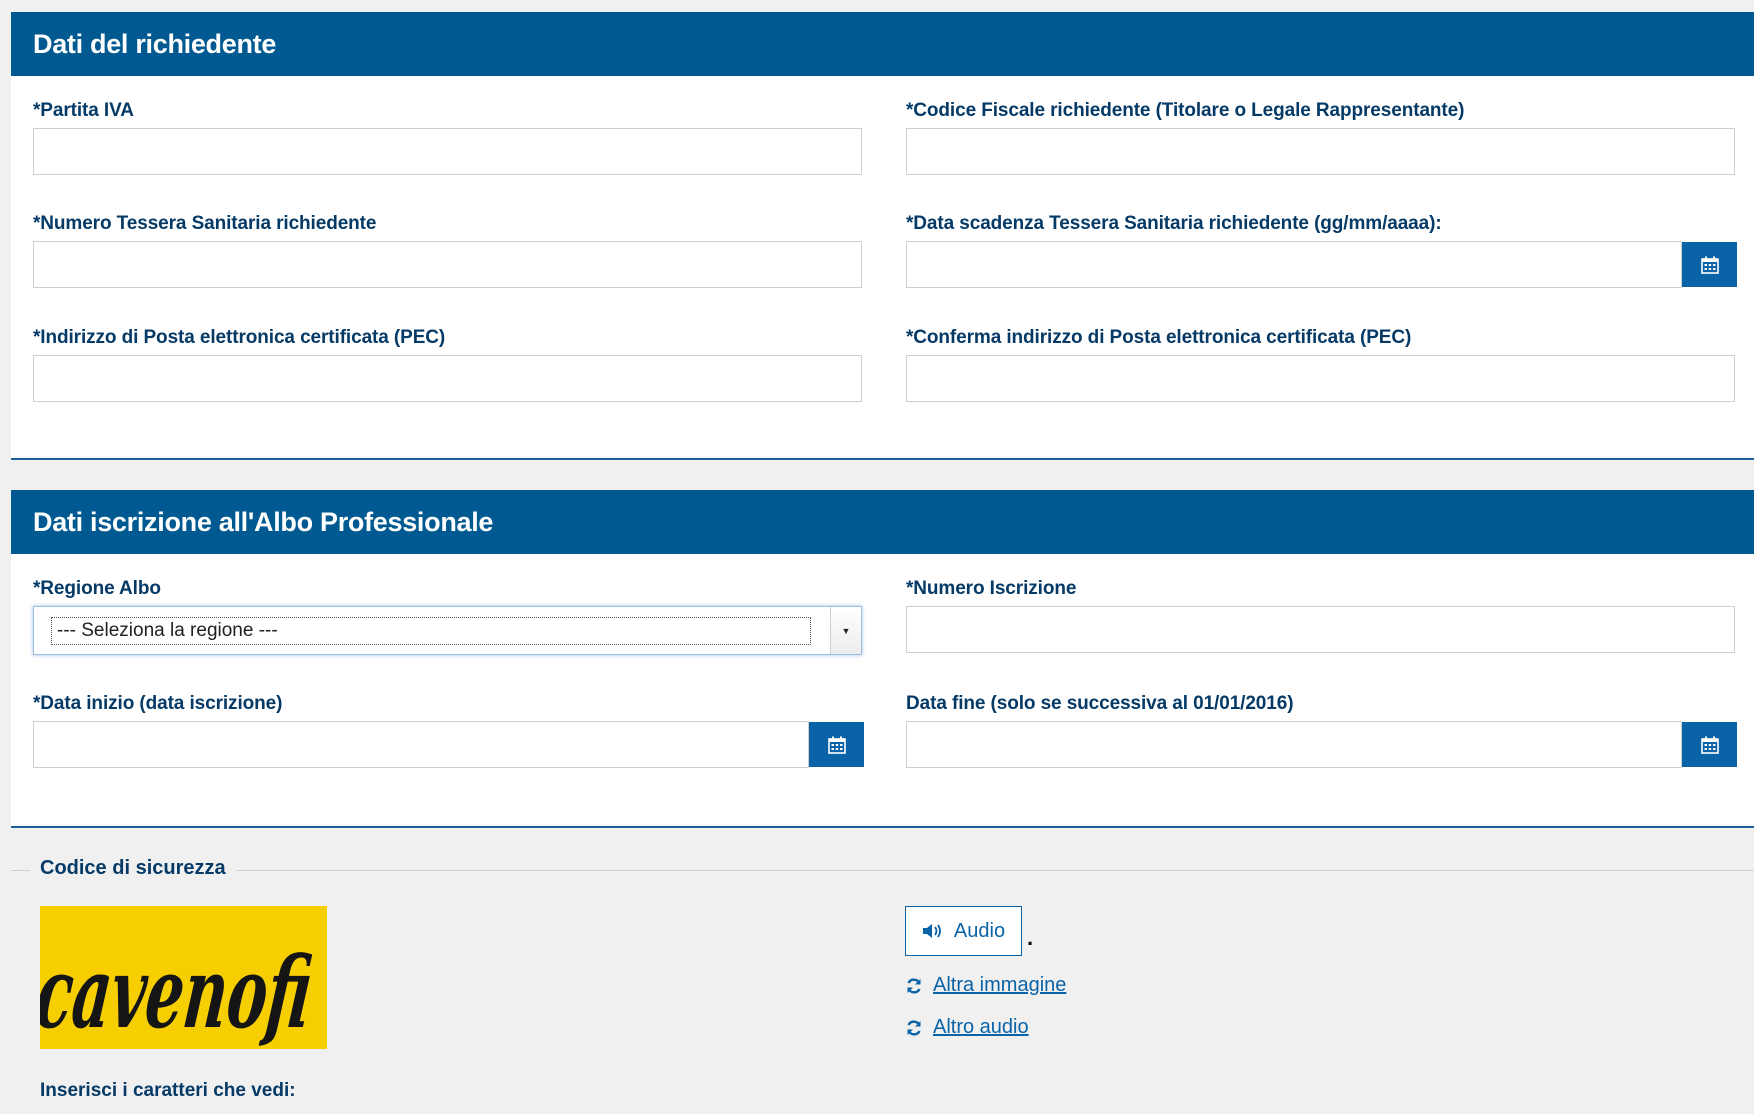  What do you see at coordinates (431, 631) in the screenshot?
I see `regione-albo-selected-value: --- Seleziona la regione ---` at bounding box center [431, 631].